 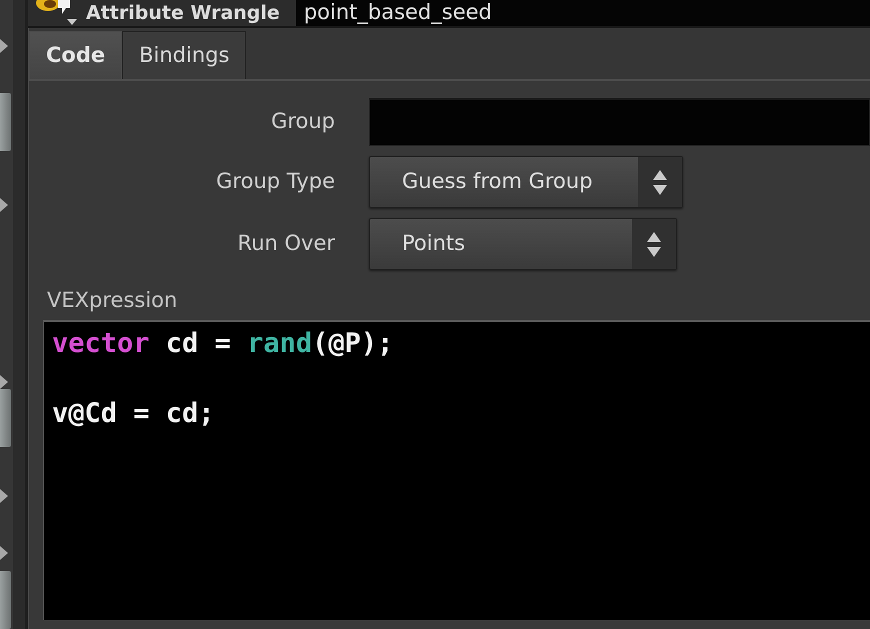 I want to click on parameter-label: Run Over, so click(x=285, y=244).